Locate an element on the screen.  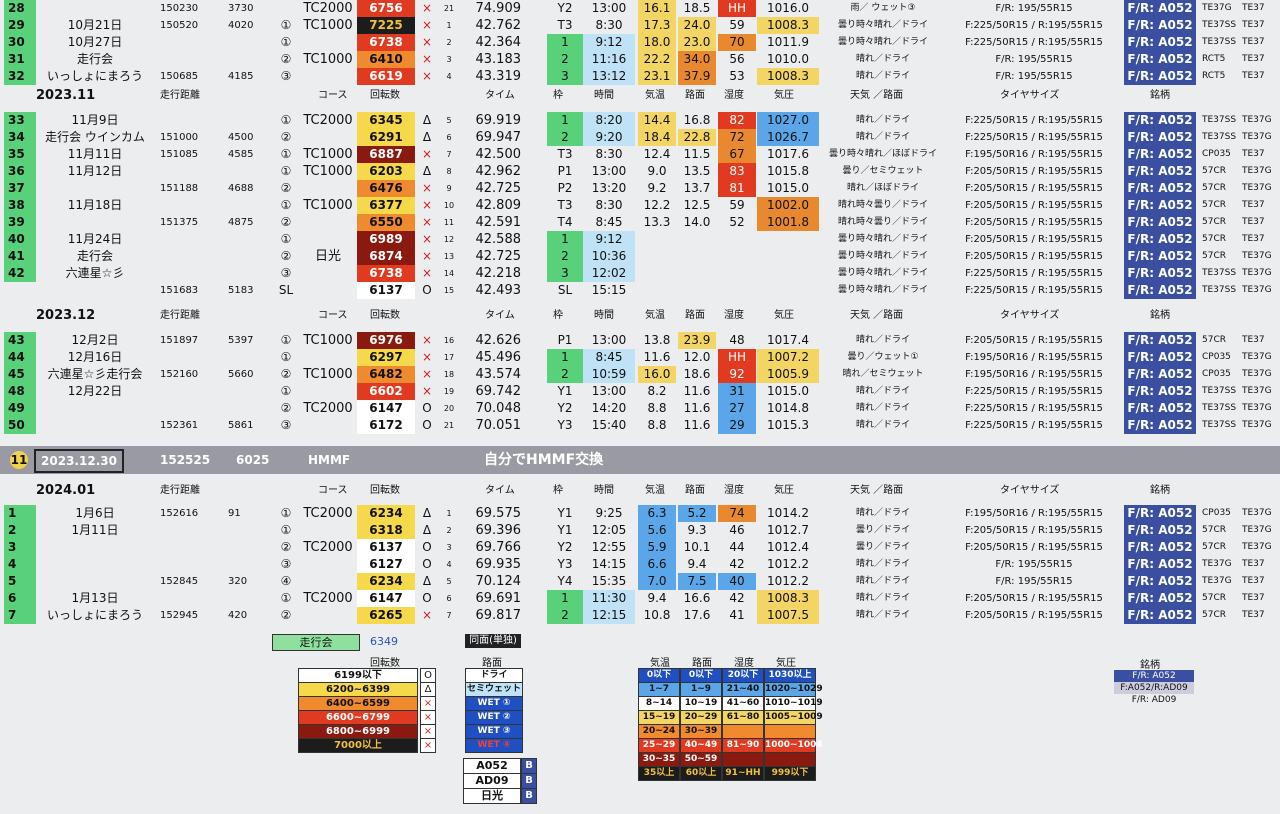
row-mark: Δ is located at coordinates (427, 513).